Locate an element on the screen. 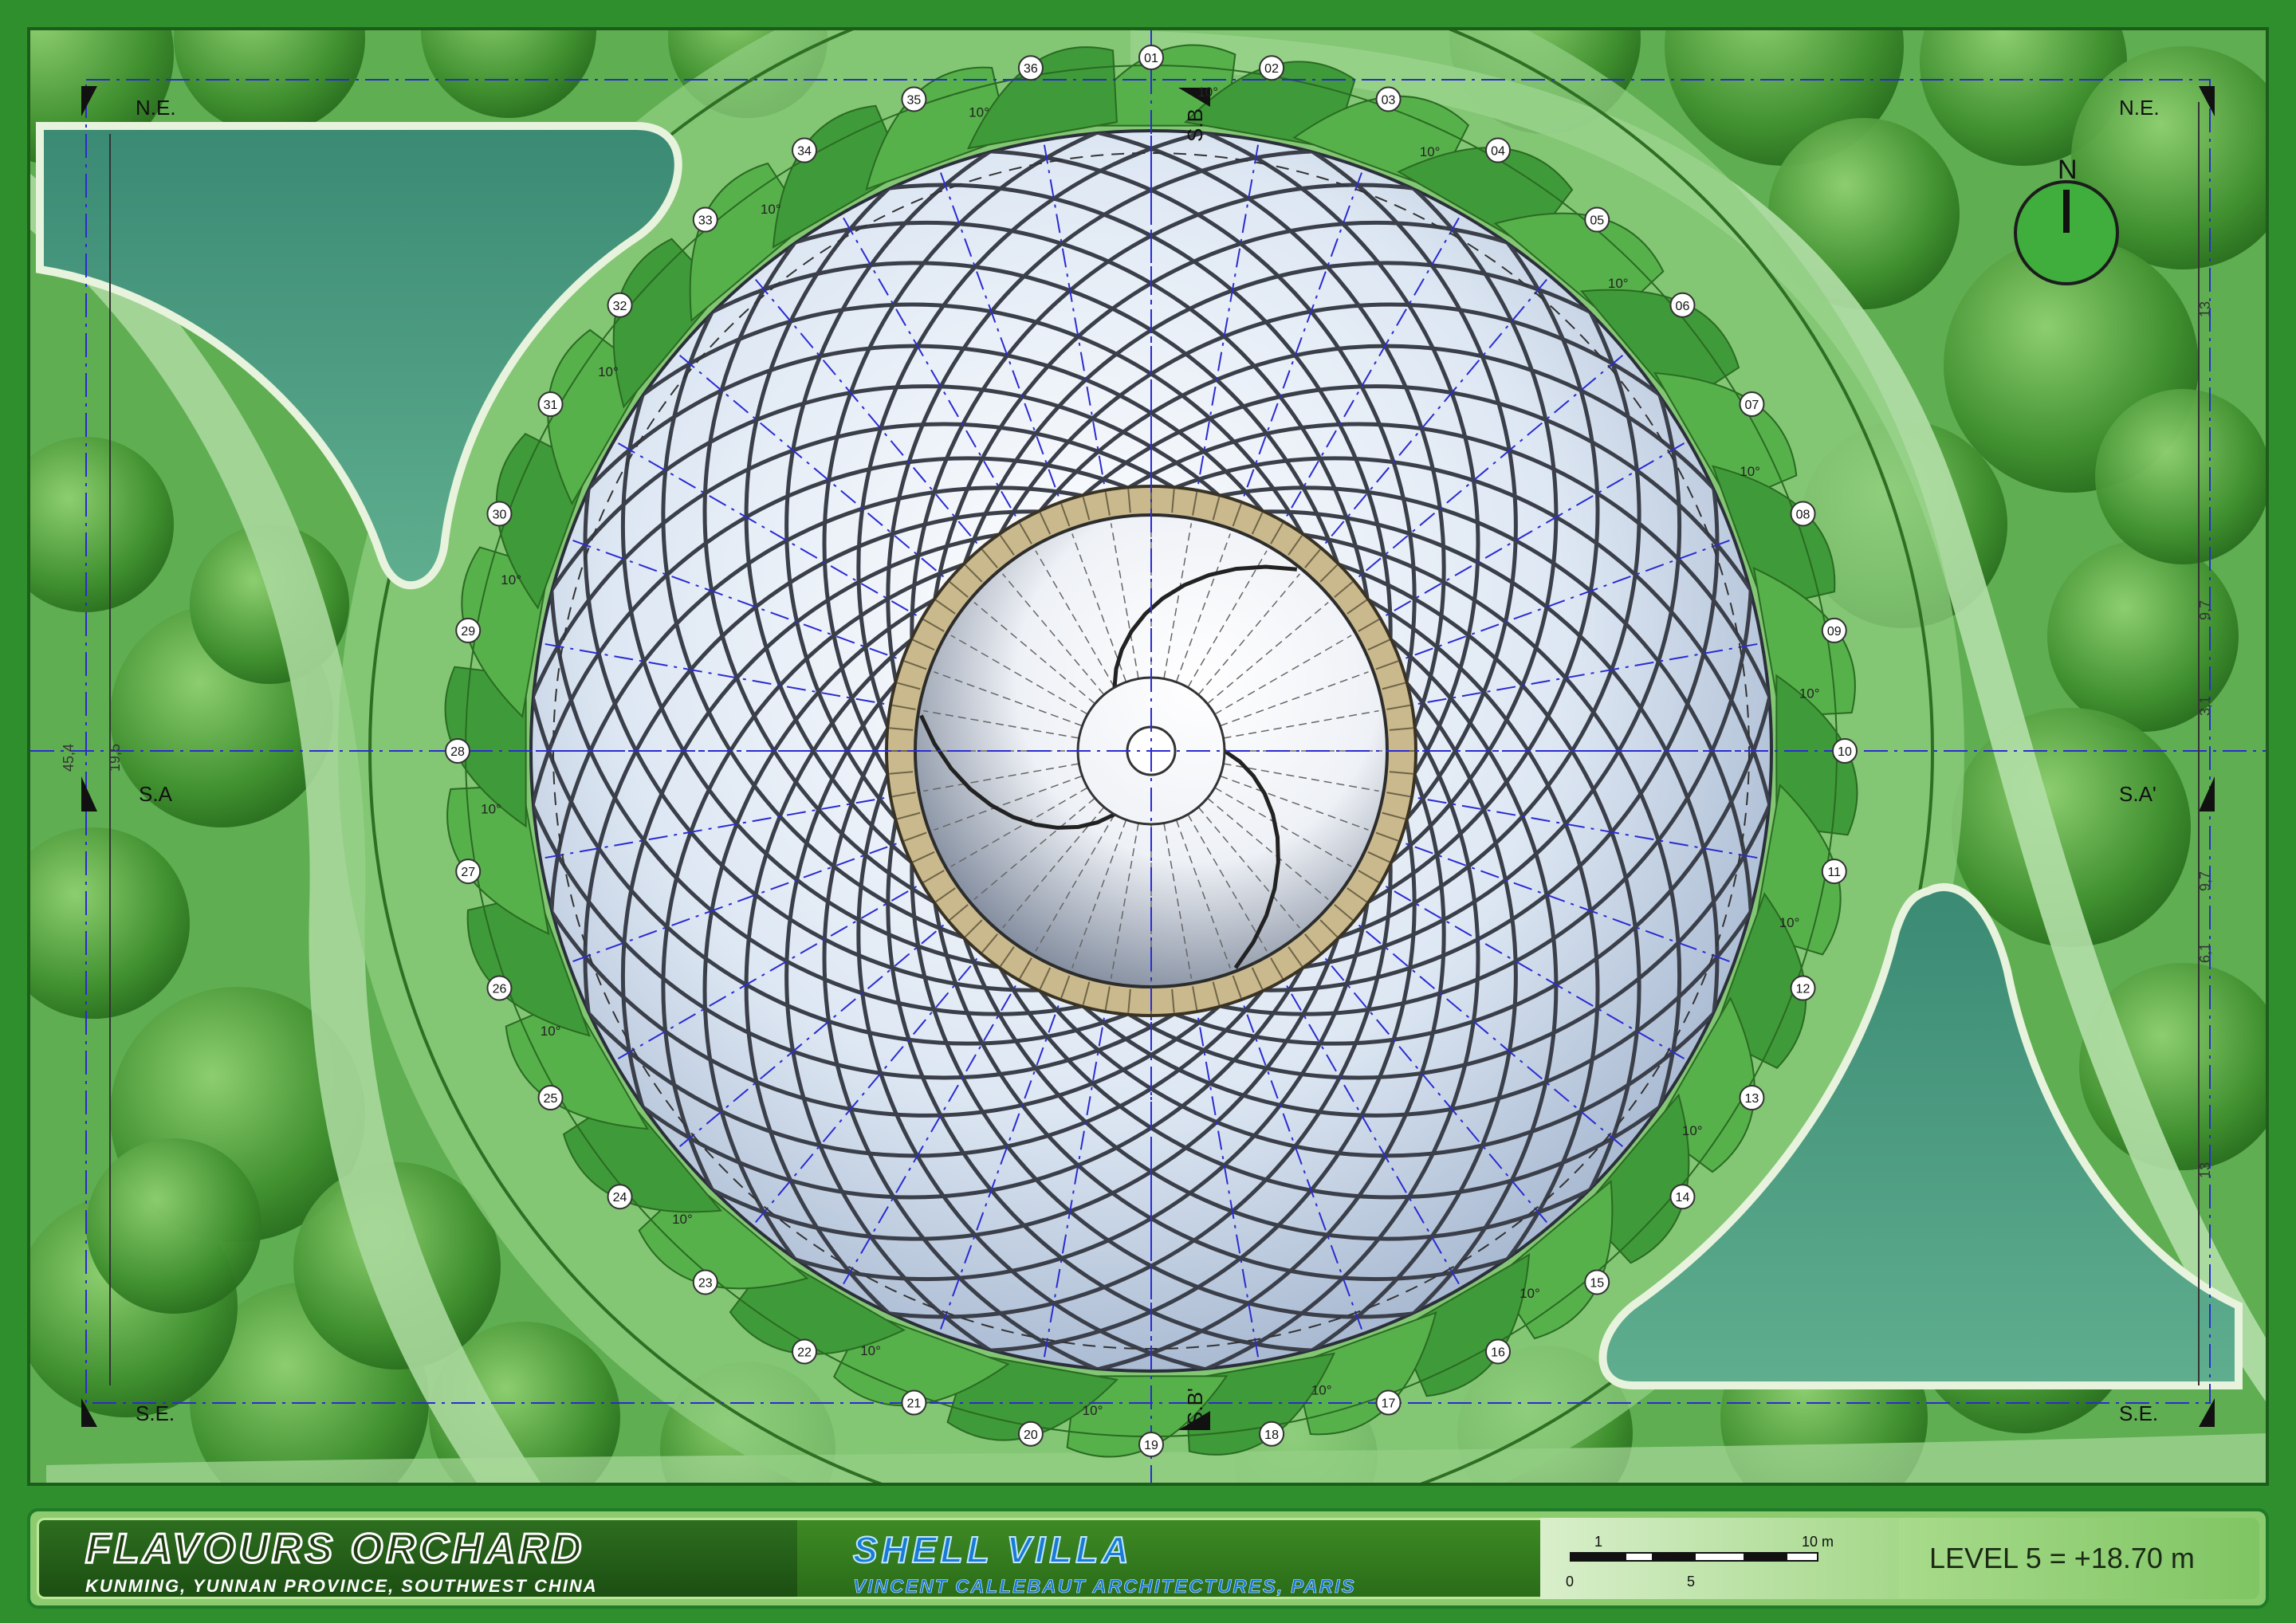 This screenshot has height=1623, width=2296. scale-cell: 0 1 5 10 m is located at coordinates (1720, 1558).